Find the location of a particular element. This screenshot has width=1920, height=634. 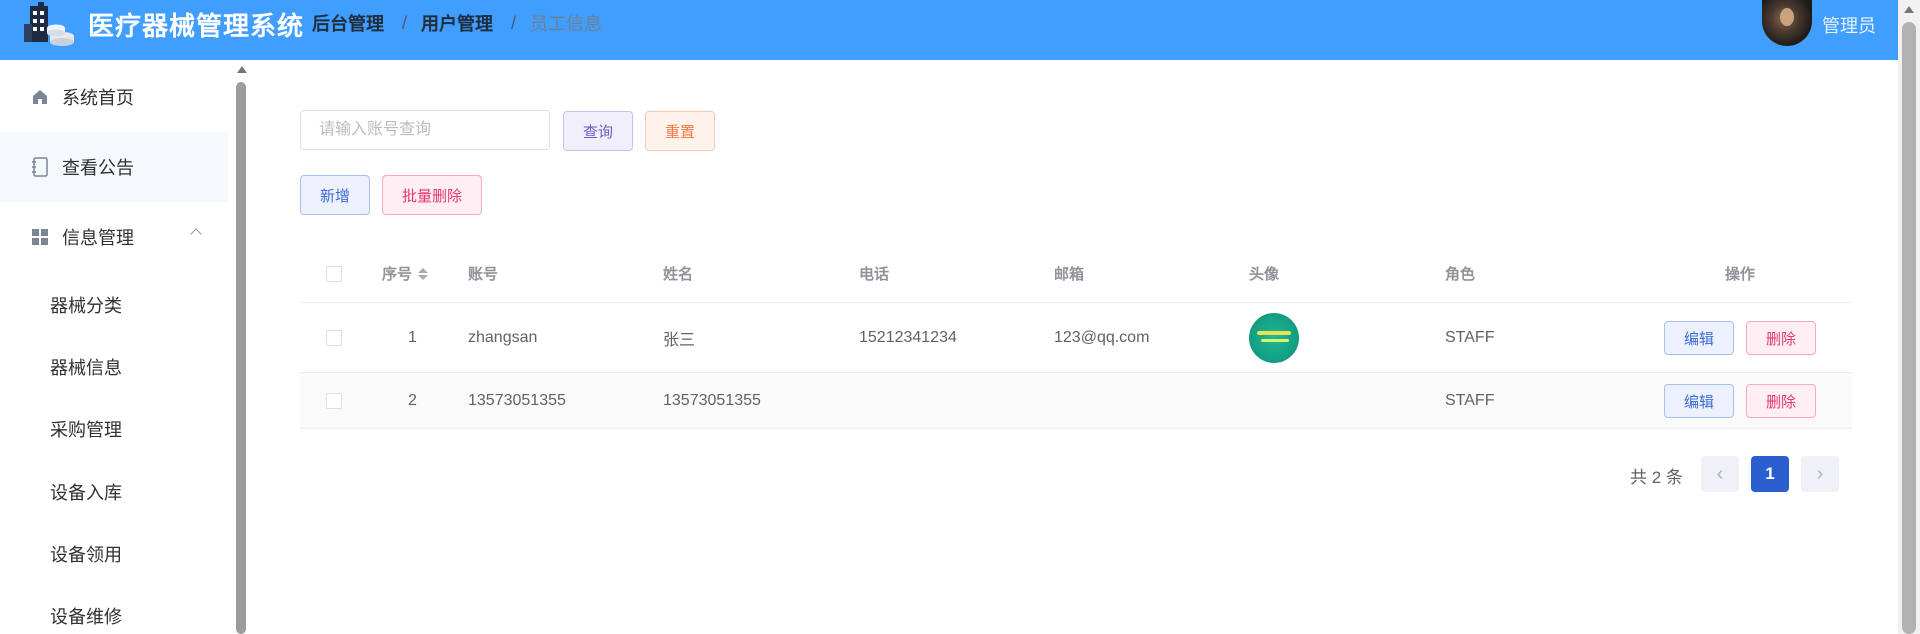

chevron-left-icon: ‹ is located at coordinates (1720, 473).